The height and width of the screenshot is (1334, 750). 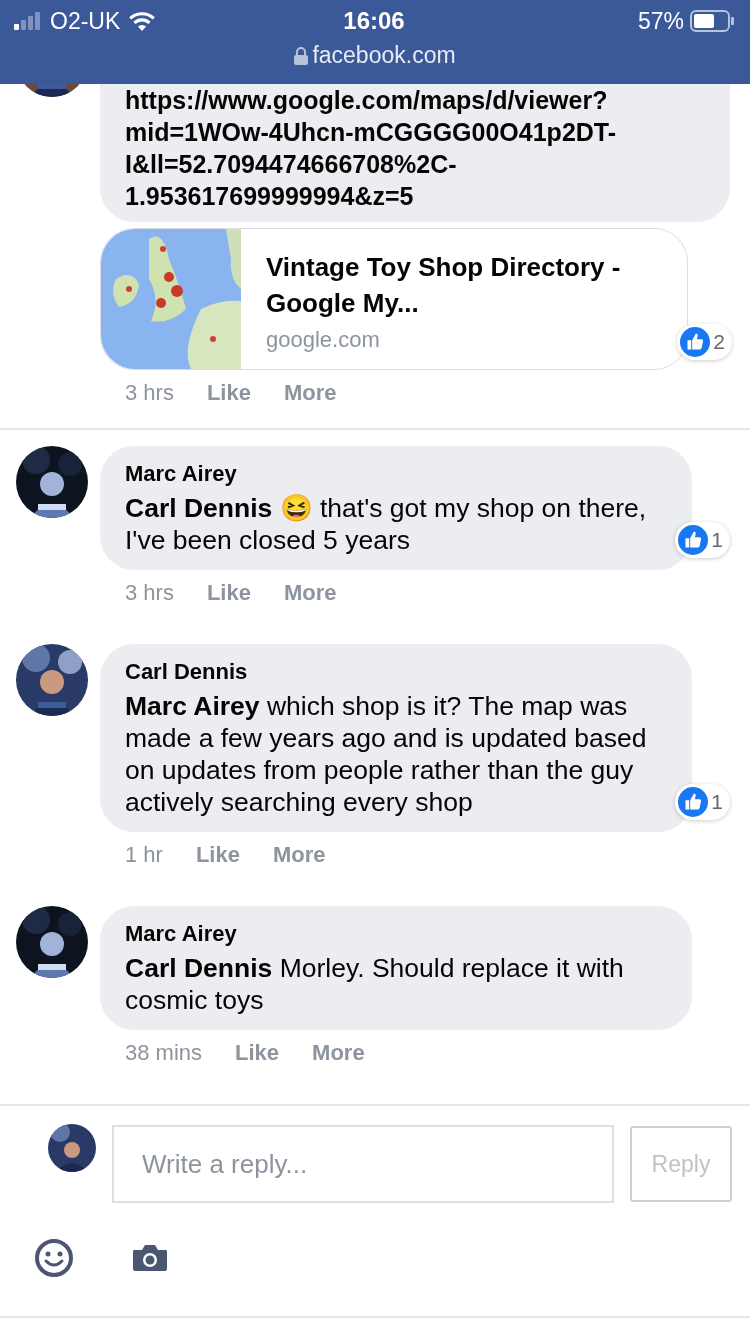 I want to click on signal-icon, so click(x=28, y=21).